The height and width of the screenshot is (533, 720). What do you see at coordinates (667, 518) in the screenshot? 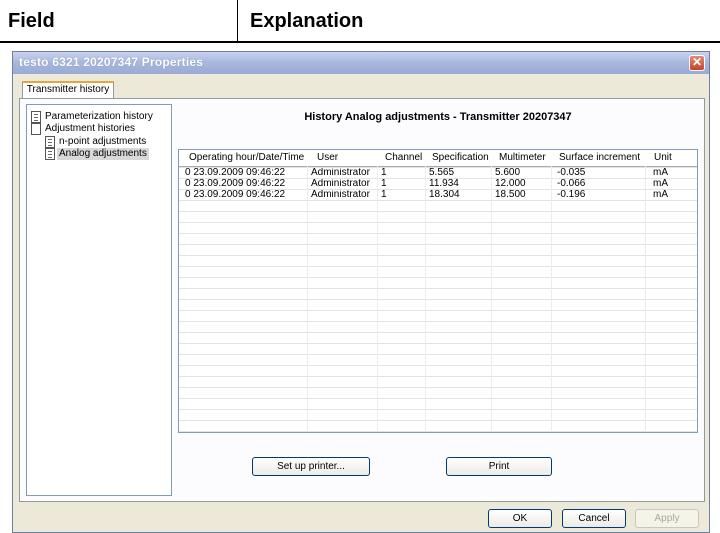
I see `apply-button: Apply` at bounding box center [667, 518].